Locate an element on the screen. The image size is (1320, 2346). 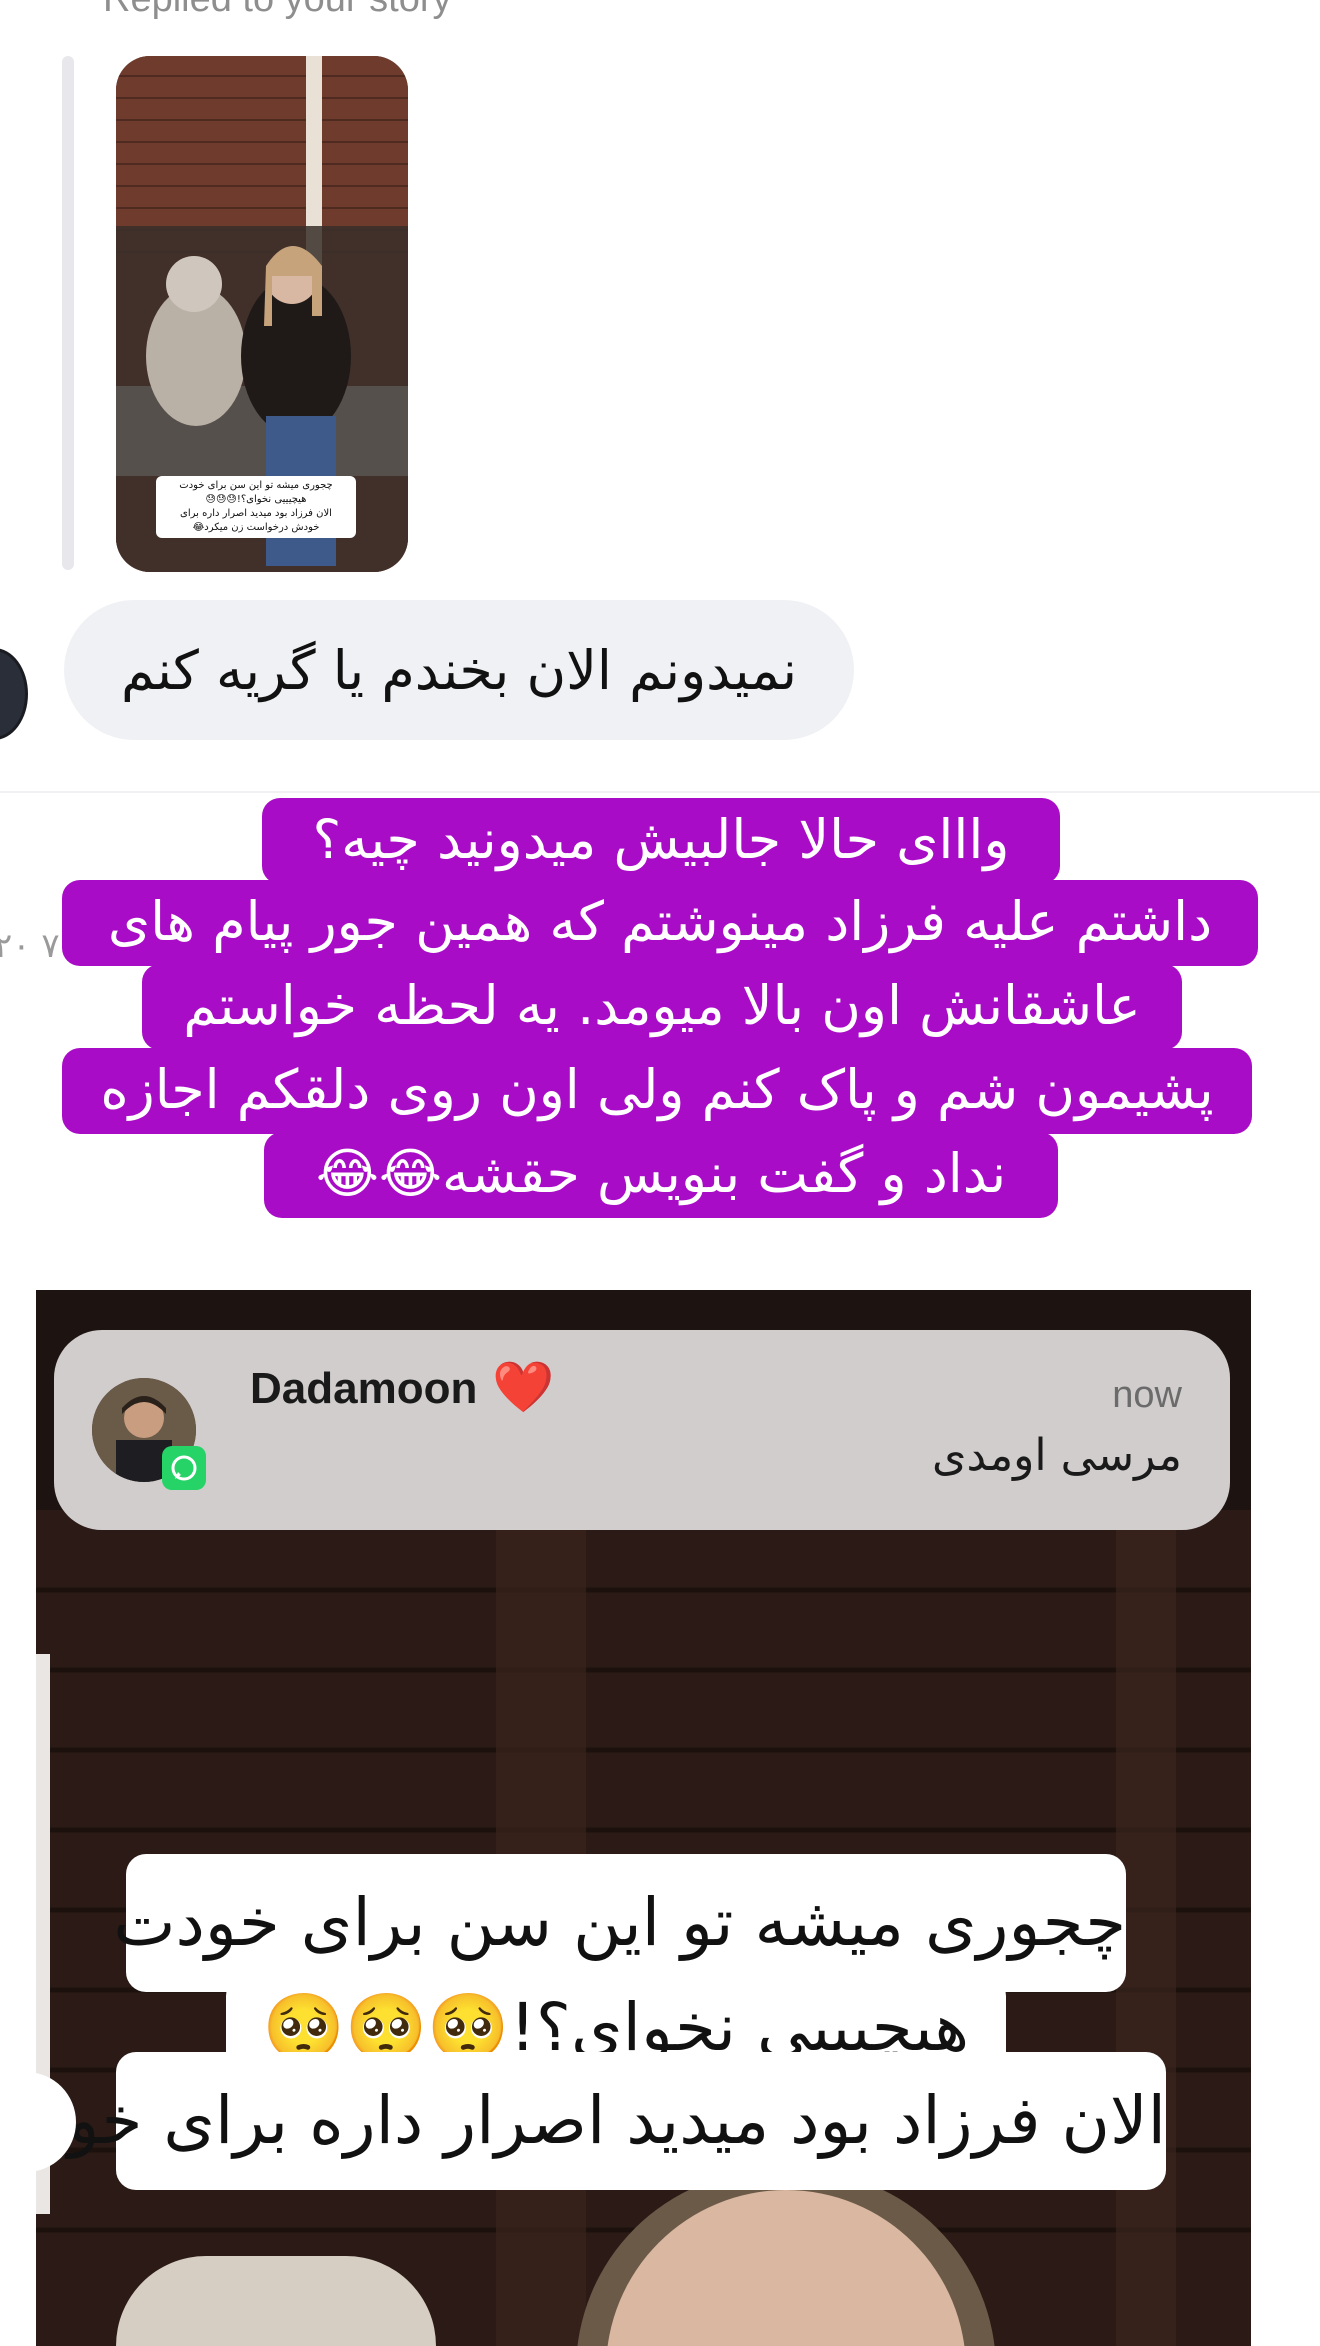
story-caption-line: الان فرزاد بود میدید اصرار داره برای خود is located at coordinates (602, 2121).